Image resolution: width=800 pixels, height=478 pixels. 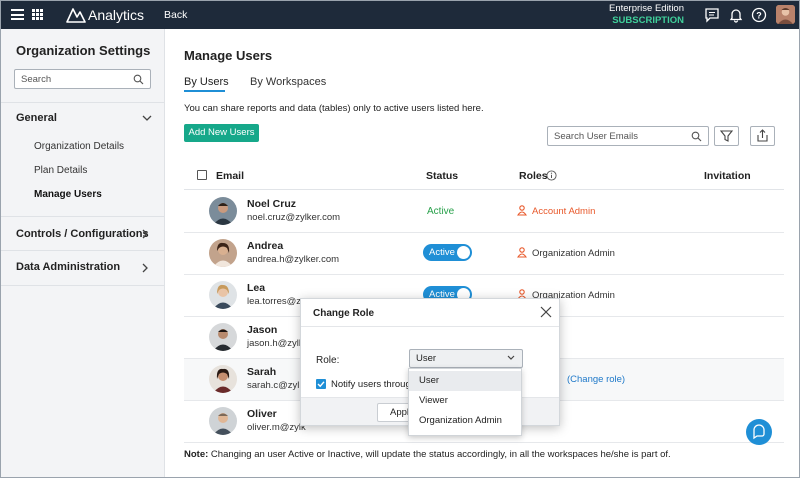 I want to click on help-icon: ?, so click(x=759, y=15).